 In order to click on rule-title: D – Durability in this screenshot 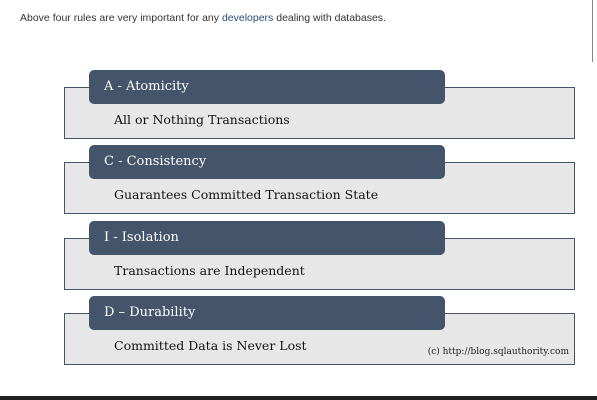, I will do `click(267, 313)`.